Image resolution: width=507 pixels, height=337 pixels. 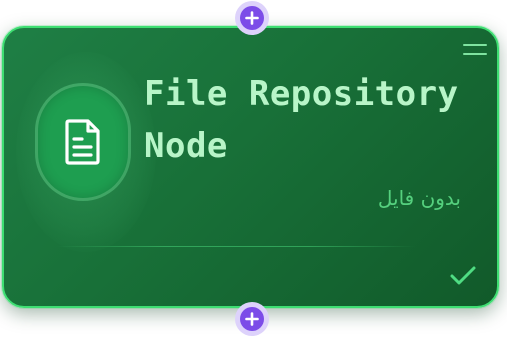 I want to click on node-icon-badge, so click(x=83, y=142).